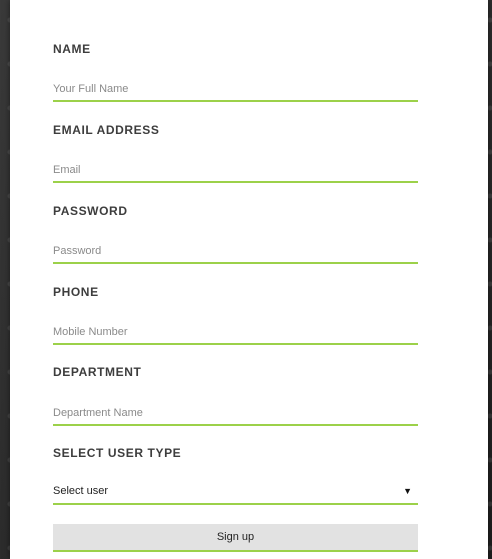 The image size is (492, 559). Describe the element at coordinates (90, 211) in the screenshot. I see `password-label: PASSWORD` at that location.